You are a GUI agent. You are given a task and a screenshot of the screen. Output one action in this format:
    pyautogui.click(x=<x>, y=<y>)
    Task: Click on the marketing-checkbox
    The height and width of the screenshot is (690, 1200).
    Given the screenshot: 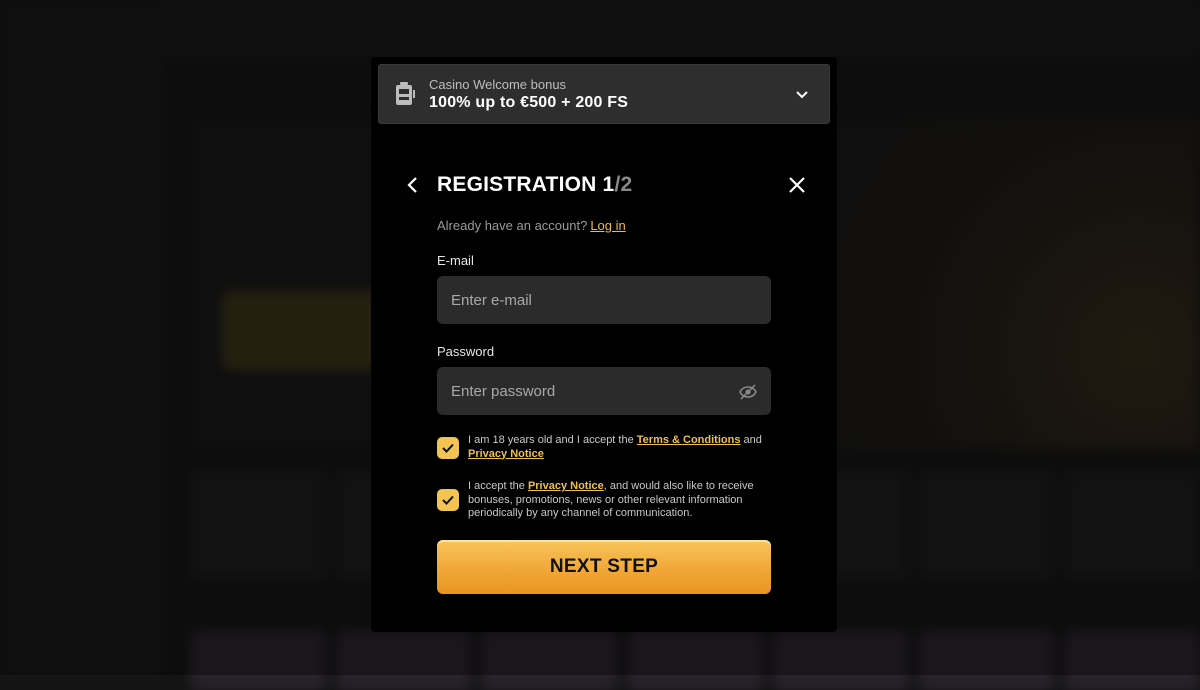 What is the action you would take?
    pyautogui.click(x=448, y=500)
    